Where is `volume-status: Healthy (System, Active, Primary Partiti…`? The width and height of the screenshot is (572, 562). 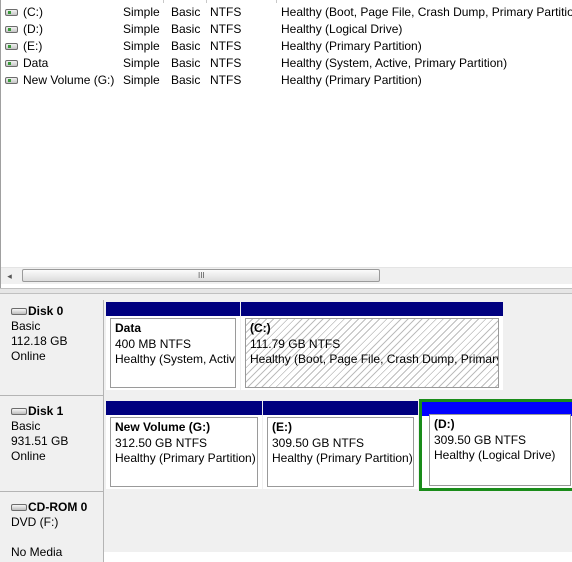 volume-status: Healthy (System, Active, Primary Partiti… is located at coordinates (394, 63).